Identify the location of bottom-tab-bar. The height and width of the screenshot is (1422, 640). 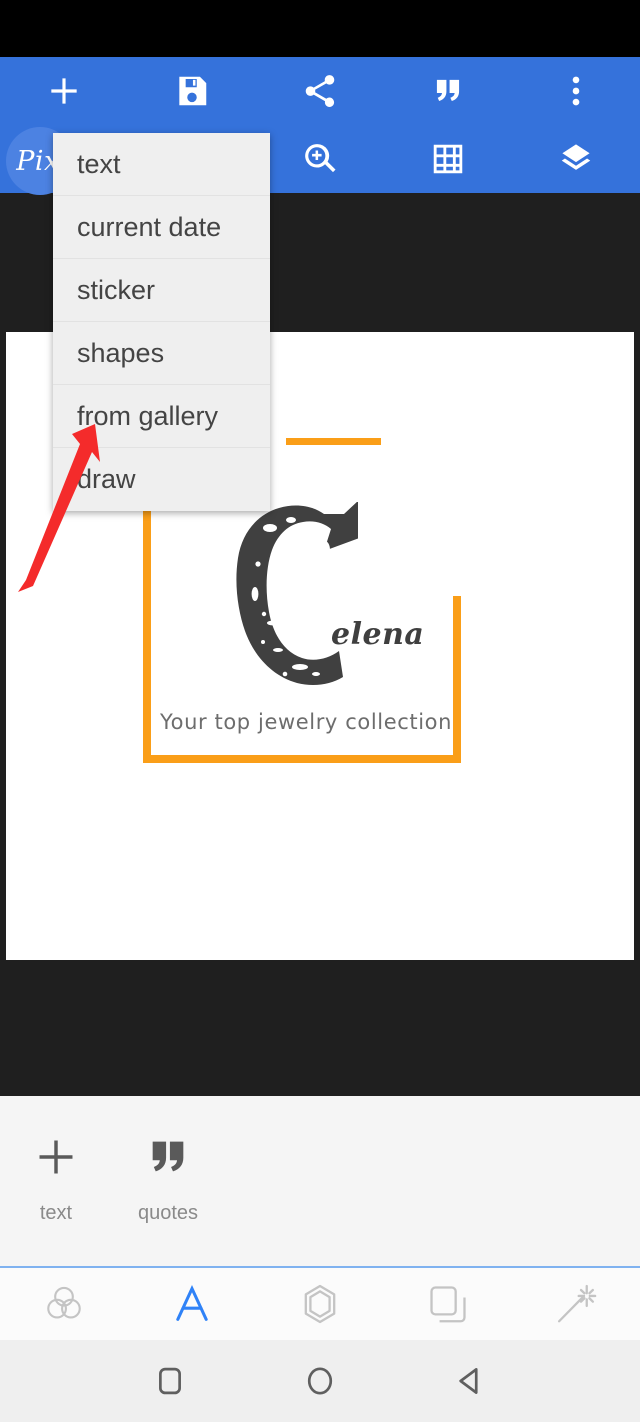
(320, 1304).